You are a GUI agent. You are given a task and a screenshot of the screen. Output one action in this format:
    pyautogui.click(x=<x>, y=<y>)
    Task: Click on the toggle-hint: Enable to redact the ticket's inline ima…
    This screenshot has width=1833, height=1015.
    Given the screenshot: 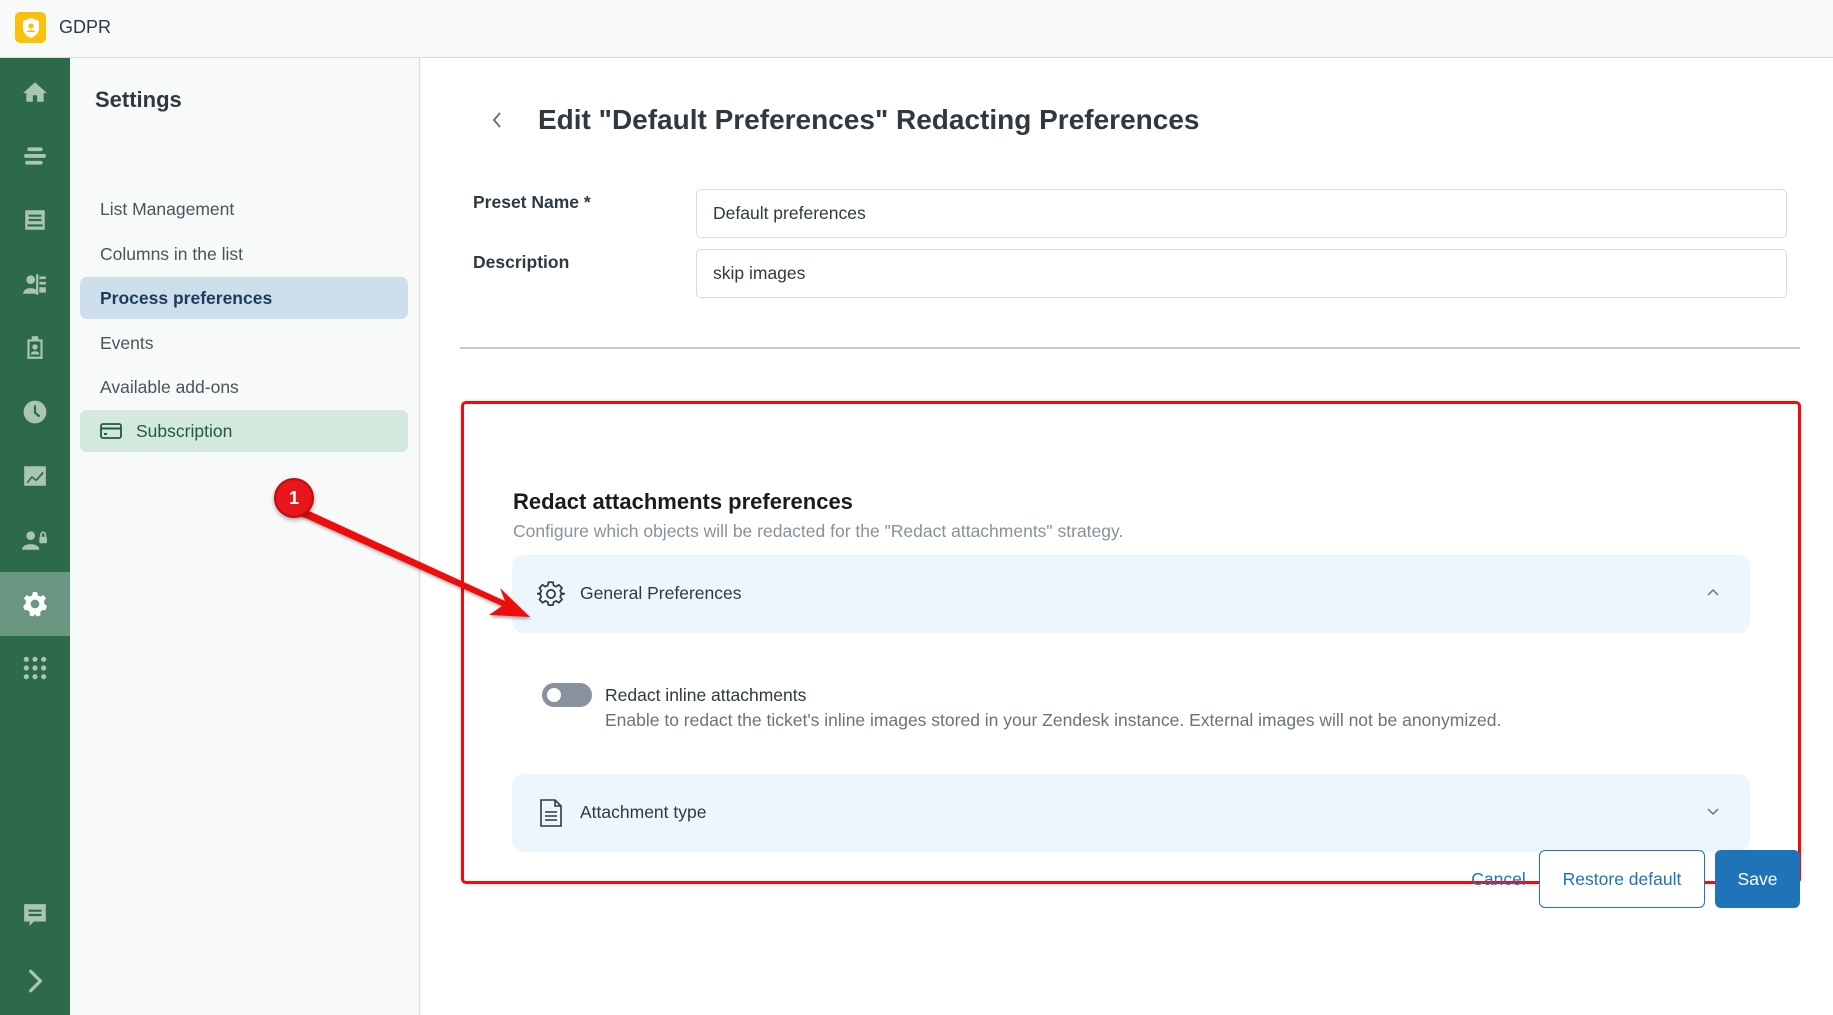 What is the action you would take?
    pyautogui.click(x=1053, y=720)
    